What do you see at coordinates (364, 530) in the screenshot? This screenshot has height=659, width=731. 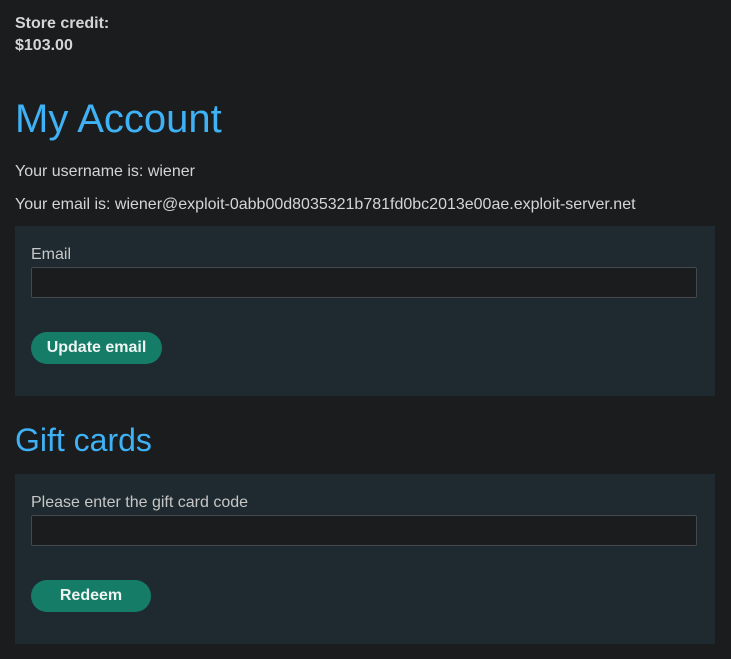 I see `gift-card-code-input` at bounding box center [364, 530].